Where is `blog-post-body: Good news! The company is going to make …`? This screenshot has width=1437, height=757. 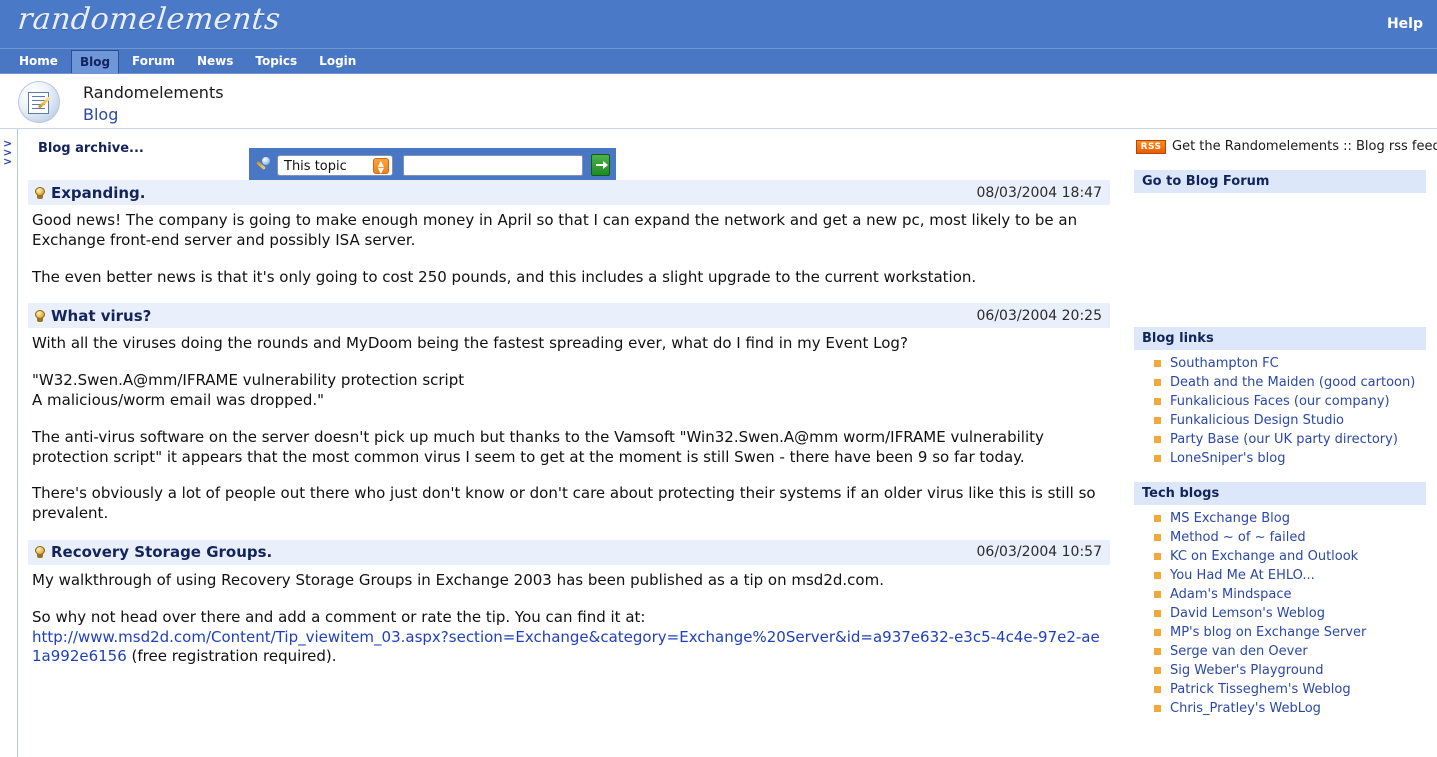
blog-post-body: Good news! The company is going to make … is located at coordinates (569, 247).